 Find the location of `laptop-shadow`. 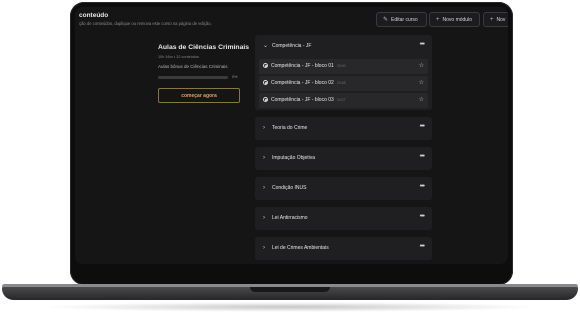

laptop-shadow is located at coordinates (290, 307).